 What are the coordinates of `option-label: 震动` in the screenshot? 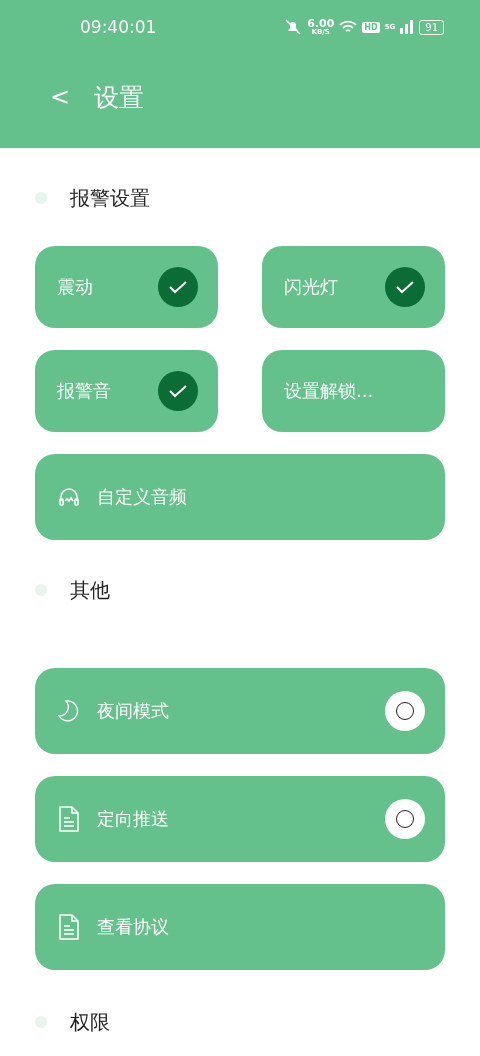 It's located at (75, 287).